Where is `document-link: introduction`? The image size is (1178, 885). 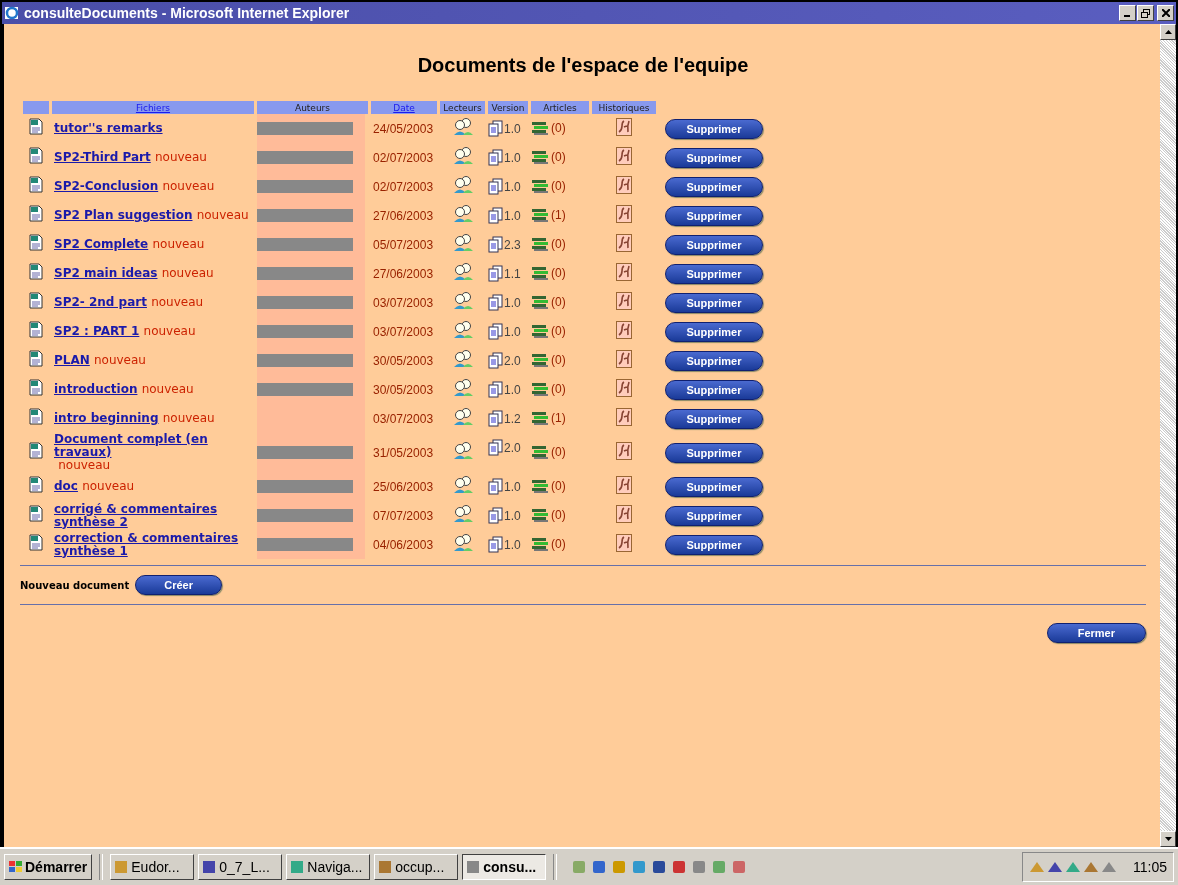 document-link: introduction is located at coordinates (96, 389).